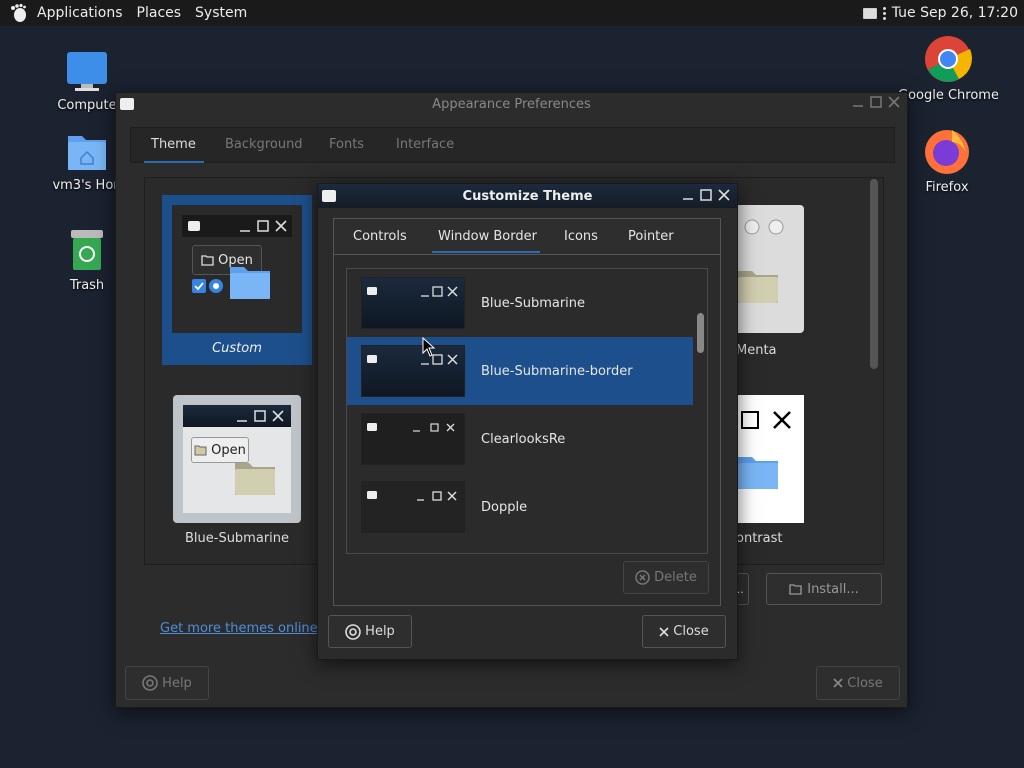 The width and height of the screenshot is (1024, 768). Describe the element at coordinates (380, 236) in the screenshot. I see `tab-controls: Controls` at that location.